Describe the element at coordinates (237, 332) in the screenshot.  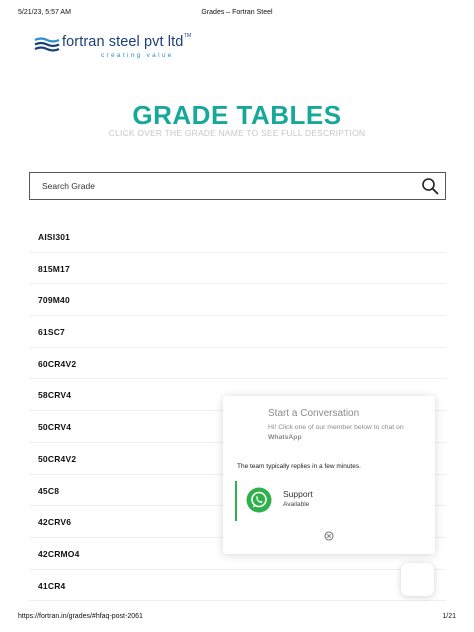
I see `grade-item: 61SC7` at that location.